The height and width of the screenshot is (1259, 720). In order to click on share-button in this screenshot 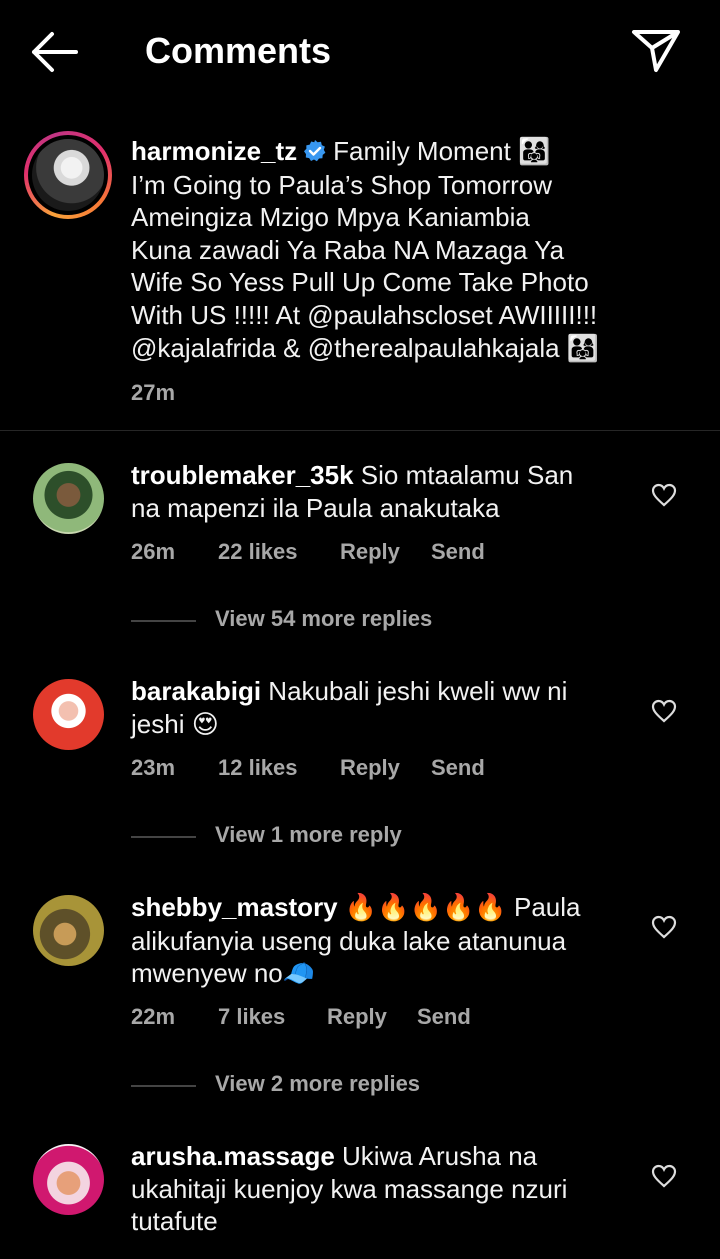, I will do `click(656, 50)`.